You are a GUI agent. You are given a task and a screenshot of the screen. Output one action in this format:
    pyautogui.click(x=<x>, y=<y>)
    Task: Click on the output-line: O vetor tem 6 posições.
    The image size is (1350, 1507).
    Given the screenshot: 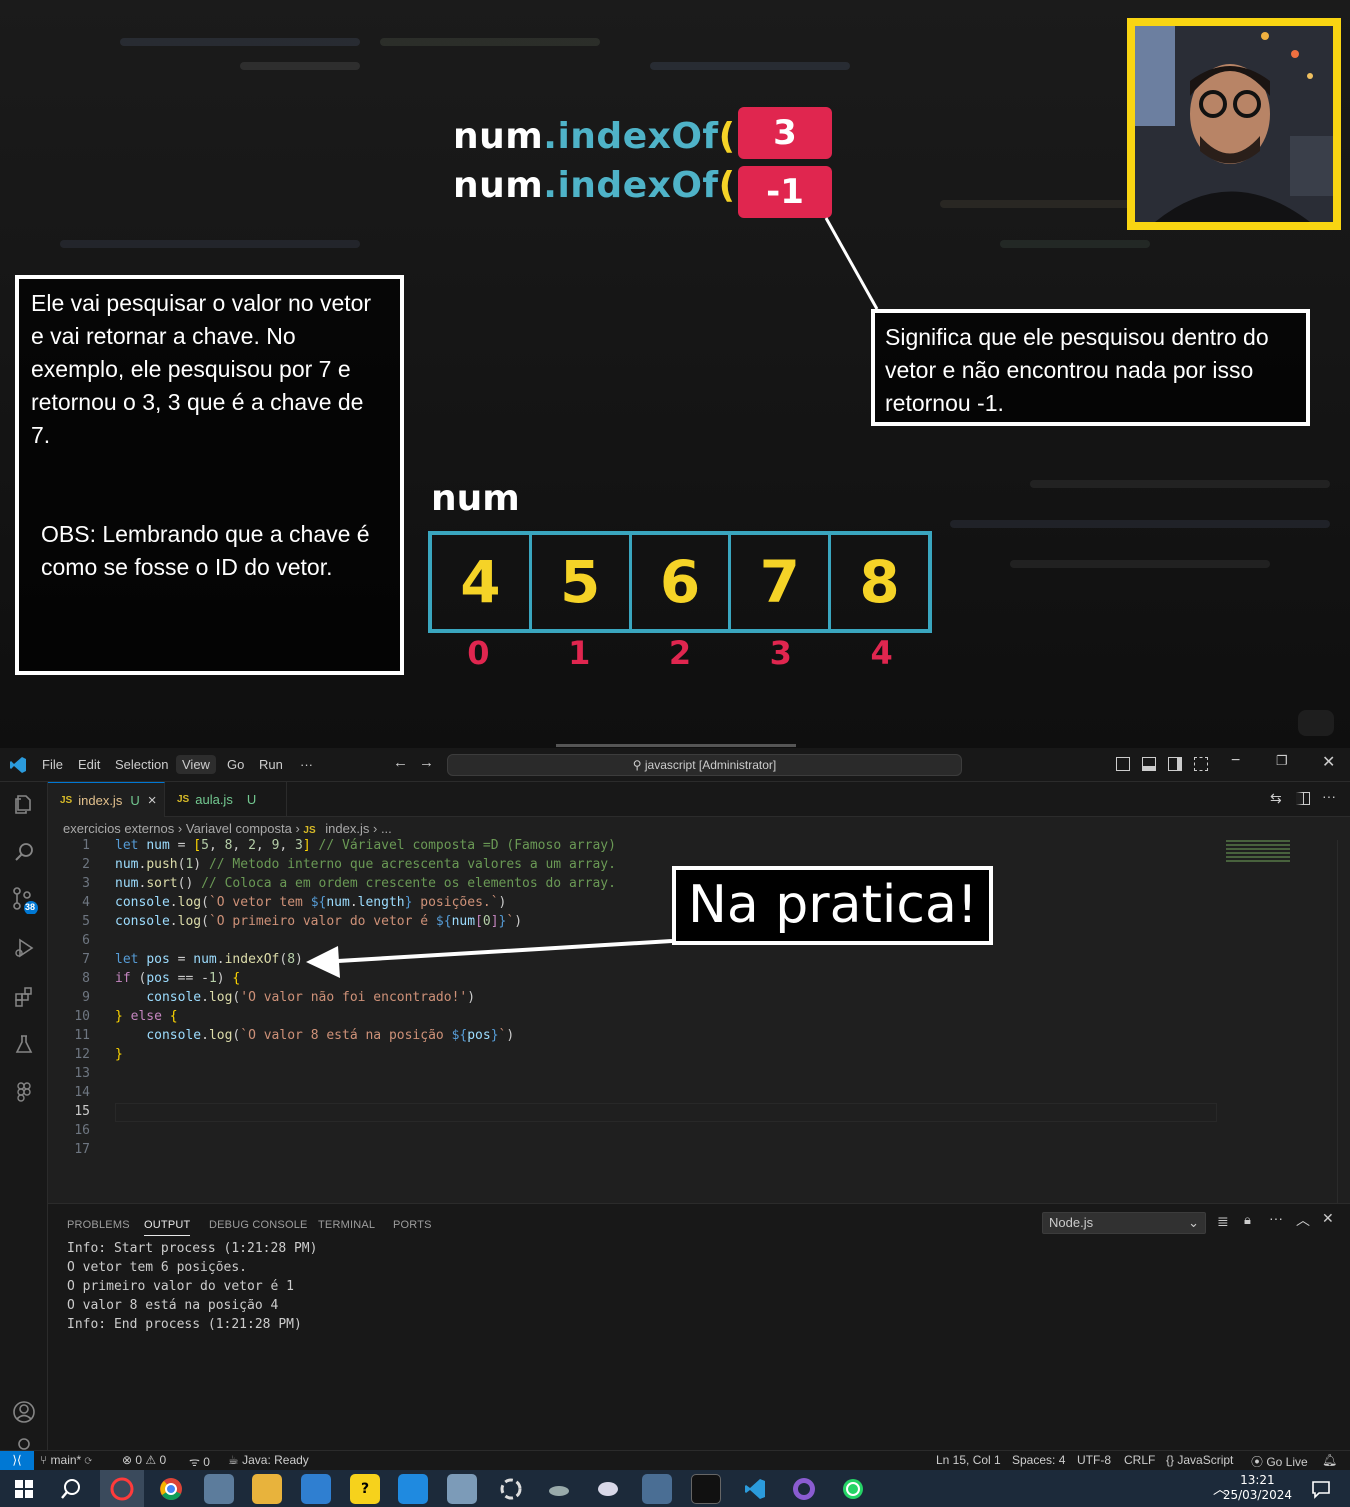 What is the action you would take?
    pyautogui.click(x=157, y=1267)
    